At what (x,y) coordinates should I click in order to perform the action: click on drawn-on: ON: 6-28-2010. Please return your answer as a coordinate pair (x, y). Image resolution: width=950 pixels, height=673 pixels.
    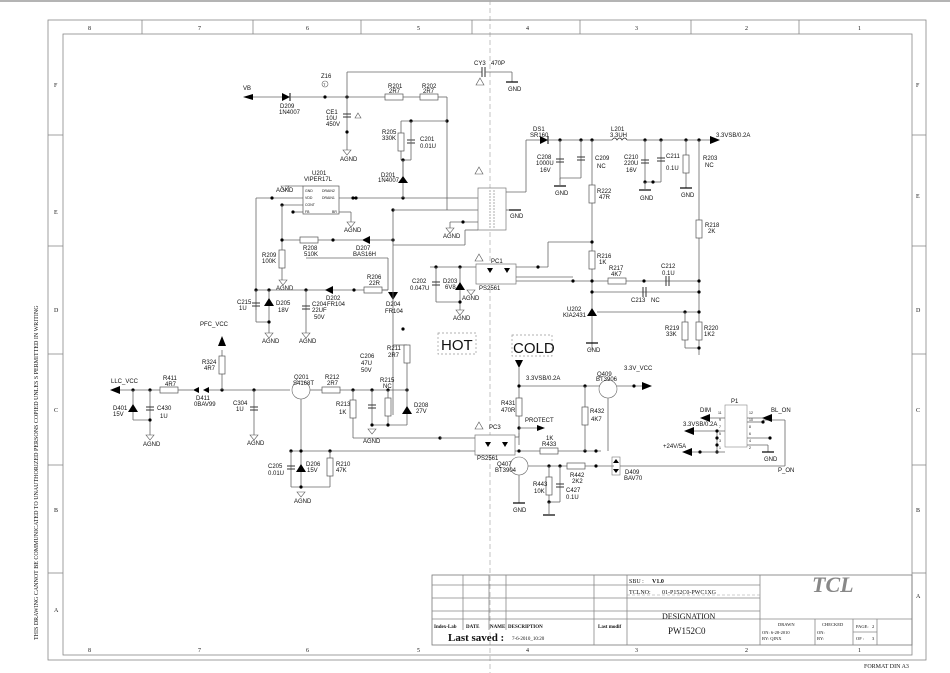
    Looking at the image, I should click on (776, 632).